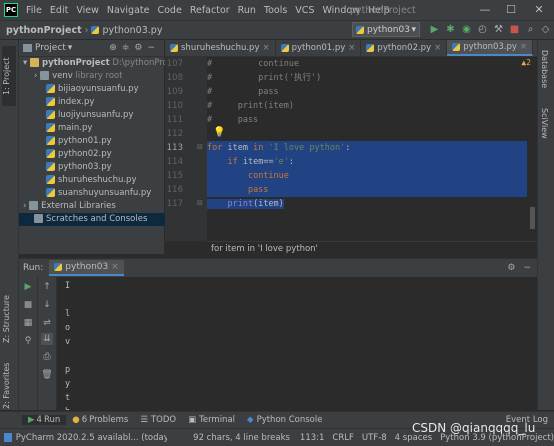 Image resolution: width=554 pixels, height=446 pixels. What do you see at coordinates (498, 29) in the screenshot?
I see `build-icon: ⚒` at bounding box center [498, 29].